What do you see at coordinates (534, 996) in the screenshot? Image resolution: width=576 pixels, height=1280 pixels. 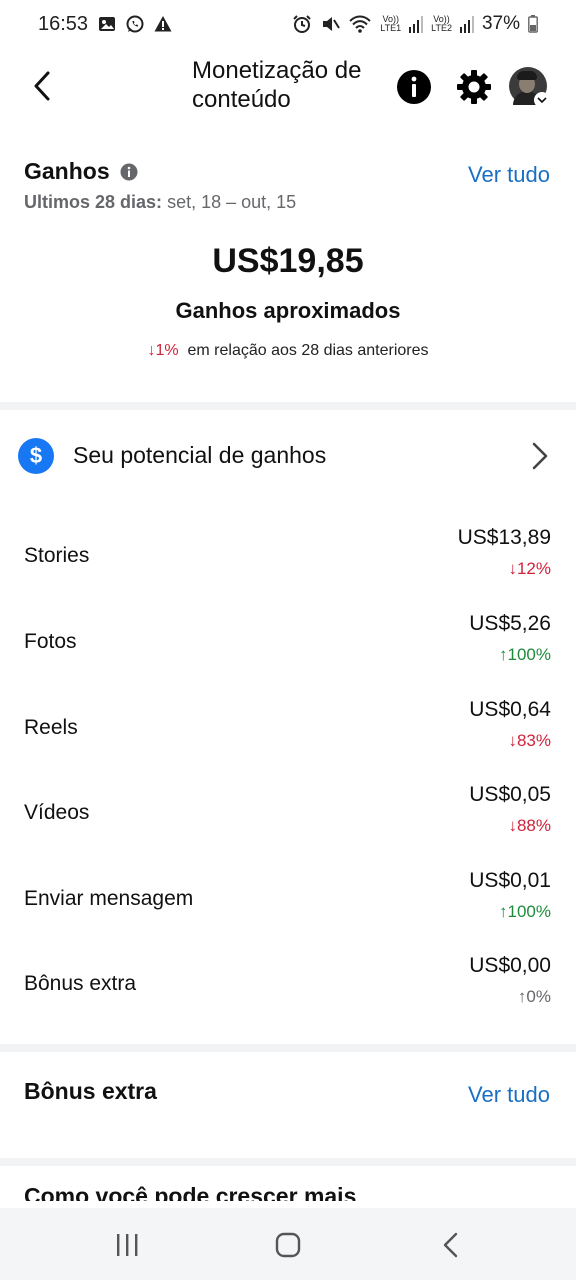 I see `row-change: ↑0%` at bounding box center [534, 996].